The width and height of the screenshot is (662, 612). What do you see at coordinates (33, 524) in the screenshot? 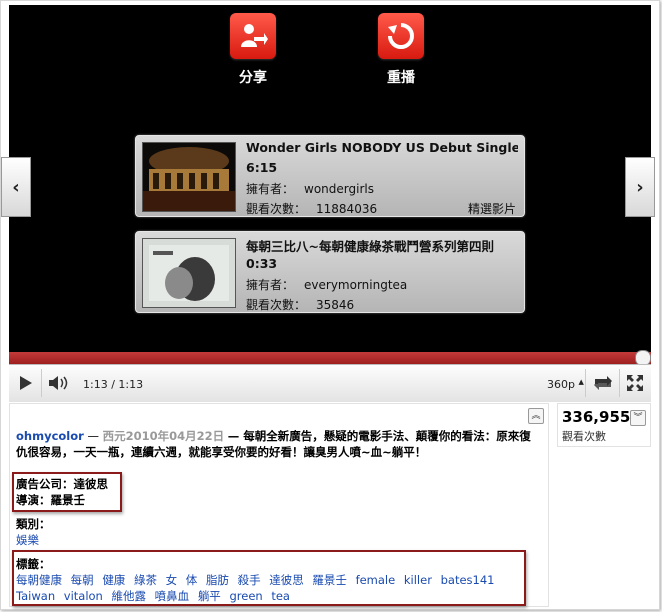
I see `category-label: 類別：` at bounding box center [33, 524].